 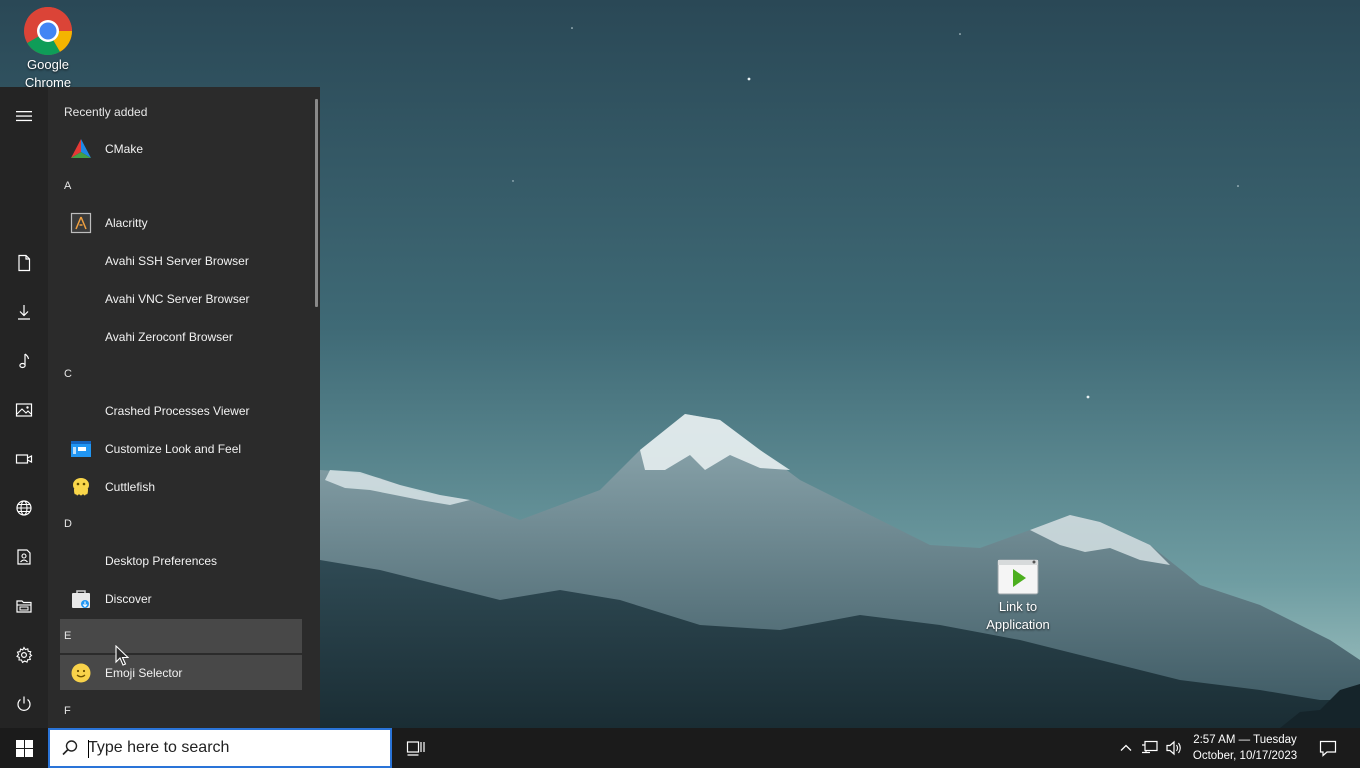 I want to click on file-explorer-icon, so click(x=24, y=606).